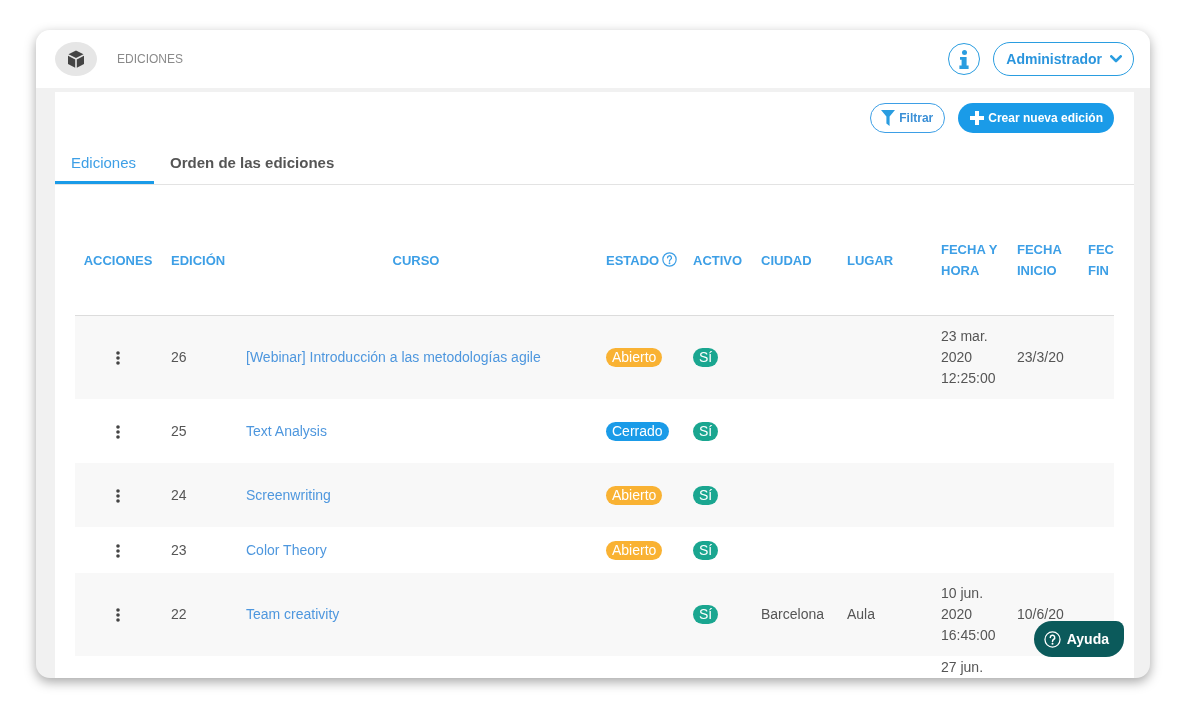  I want to click on section-title: EDICIONES, so click(150, 59).